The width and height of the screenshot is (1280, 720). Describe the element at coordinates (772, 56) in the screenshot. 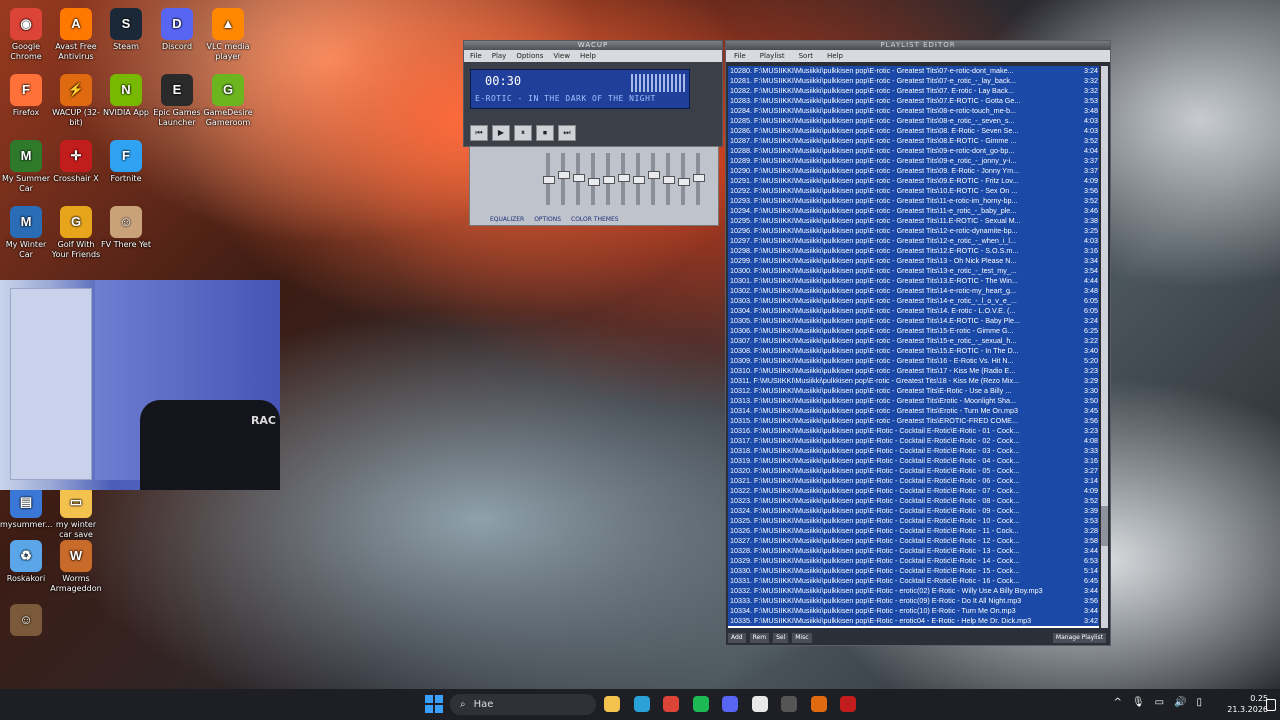

I see `playlist-menu-item: Playlist` at that location.